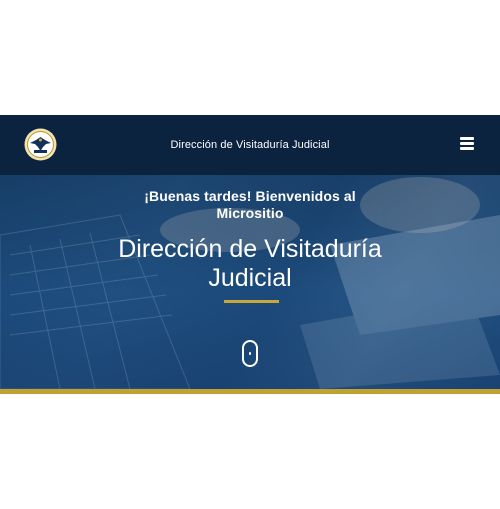  What do you see at coordinates (468, 143) in the screenshot?
I see `hamburger-menu-icon` at bounding box center [468, 143].